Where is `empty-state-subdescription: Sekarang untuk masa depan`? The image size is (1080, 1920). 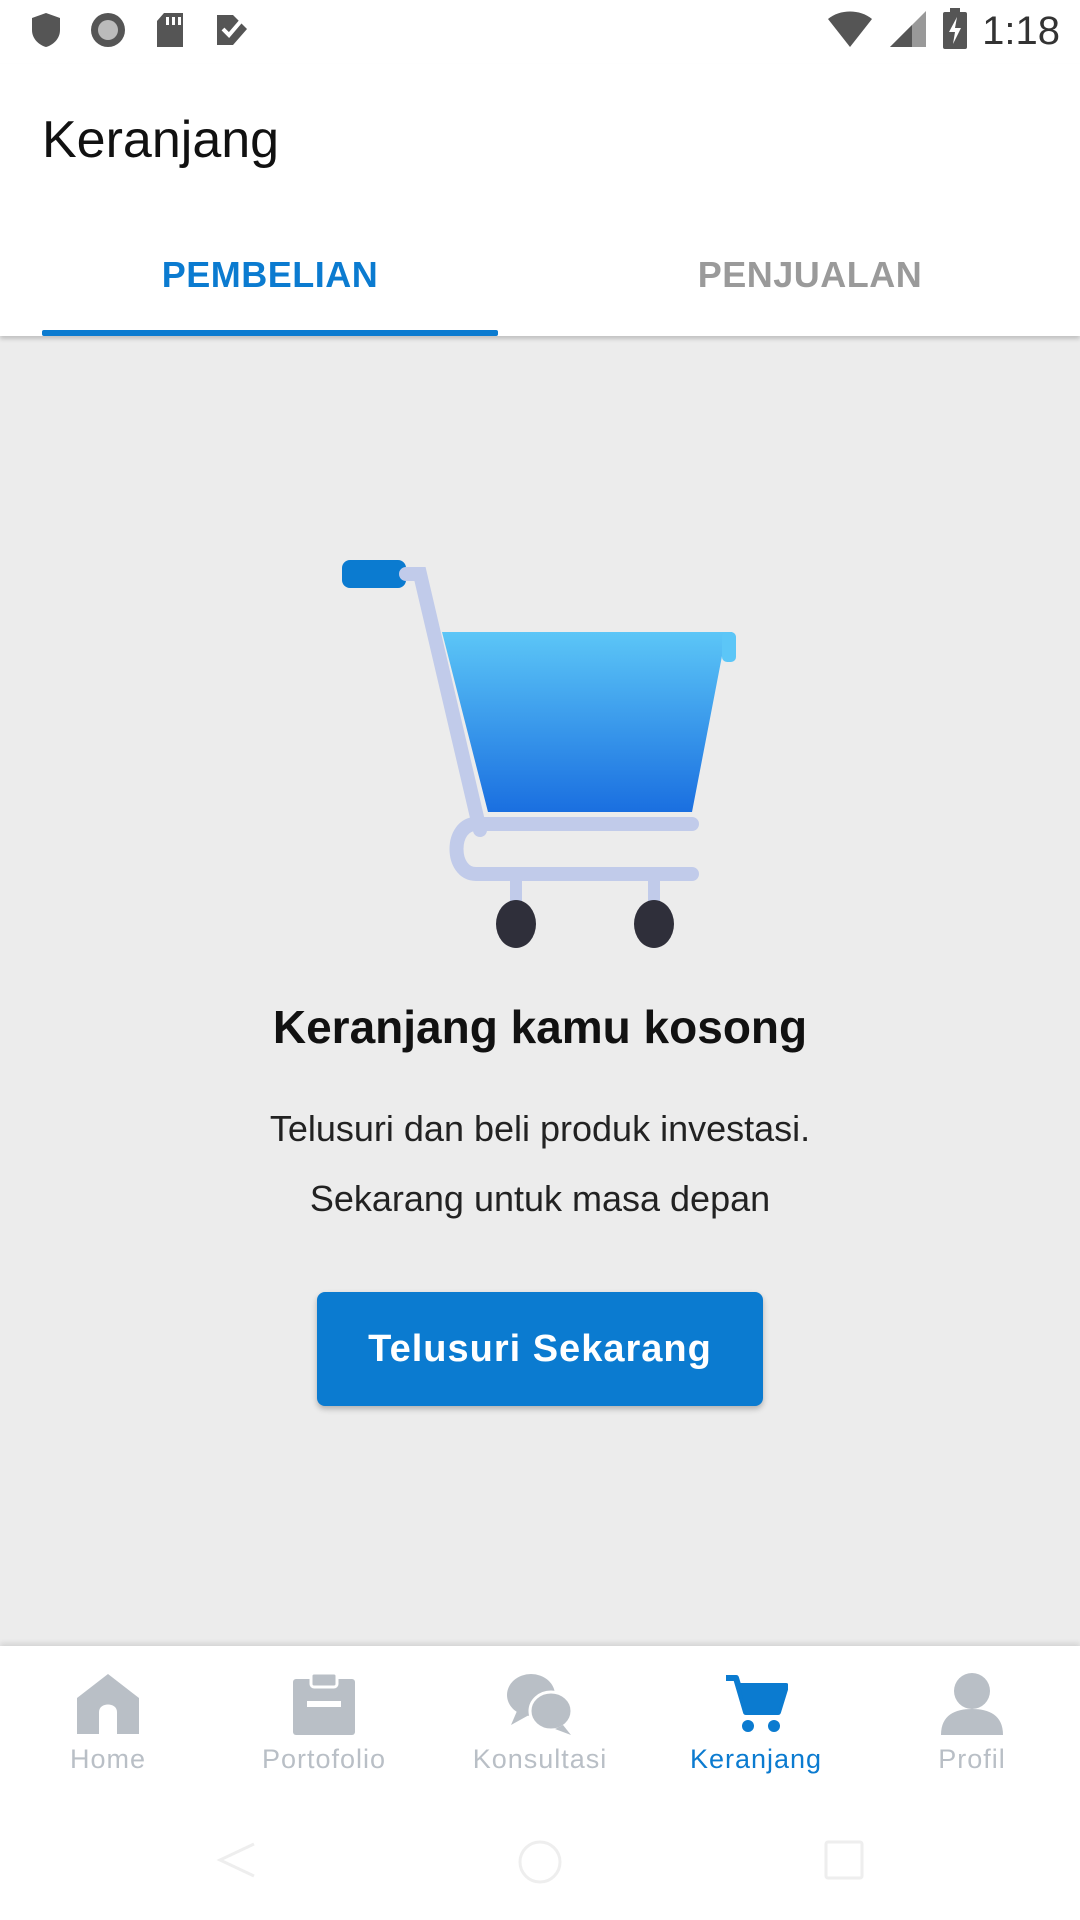 empty-state-subdescription: Sekarang untuk masa depan is located at coordinates (540, 1198).